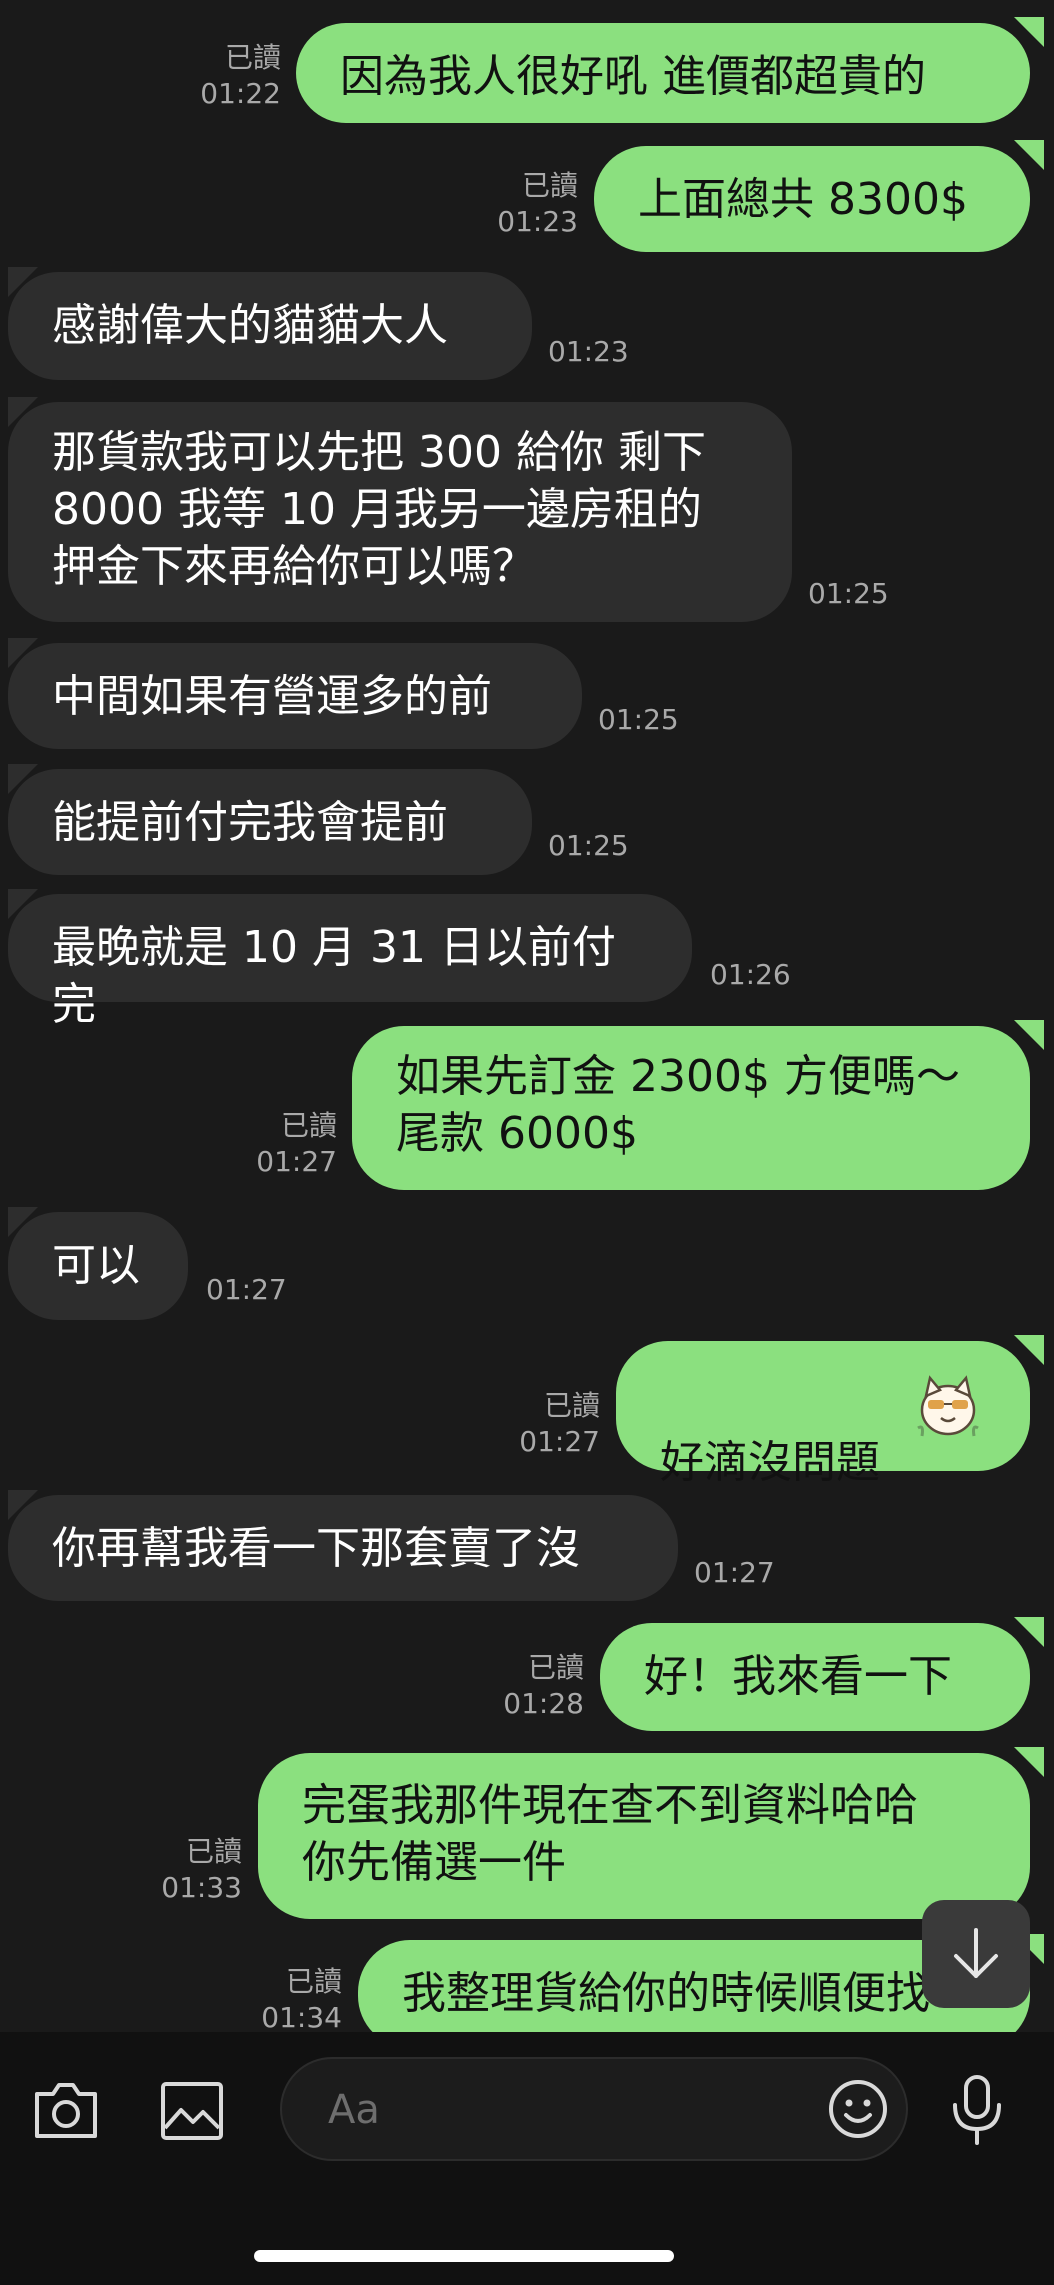 The width and height of the screenshot is (1054, 2285). I want to click on message-time: 01:33, so click(201, 1887).